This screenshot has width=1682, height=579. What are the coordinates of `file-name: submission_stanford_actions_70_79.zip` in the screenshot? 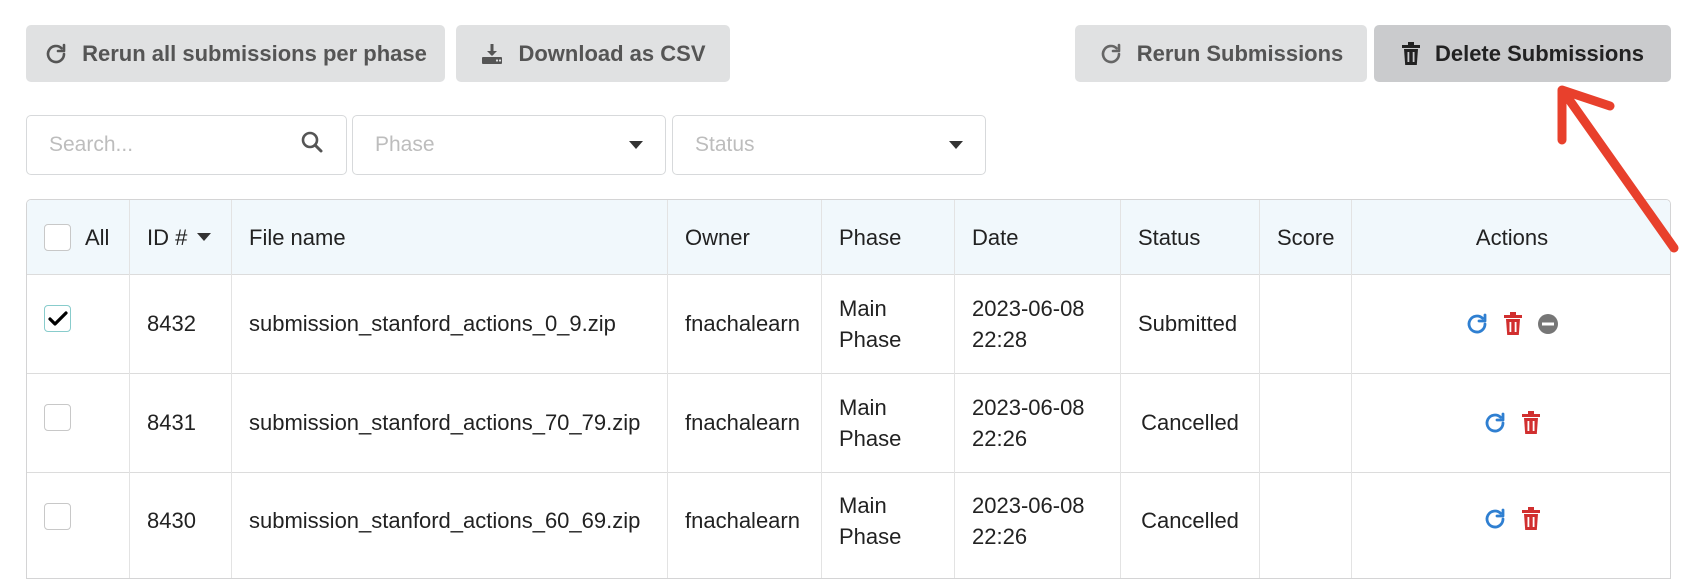 It's located at (445, 422).